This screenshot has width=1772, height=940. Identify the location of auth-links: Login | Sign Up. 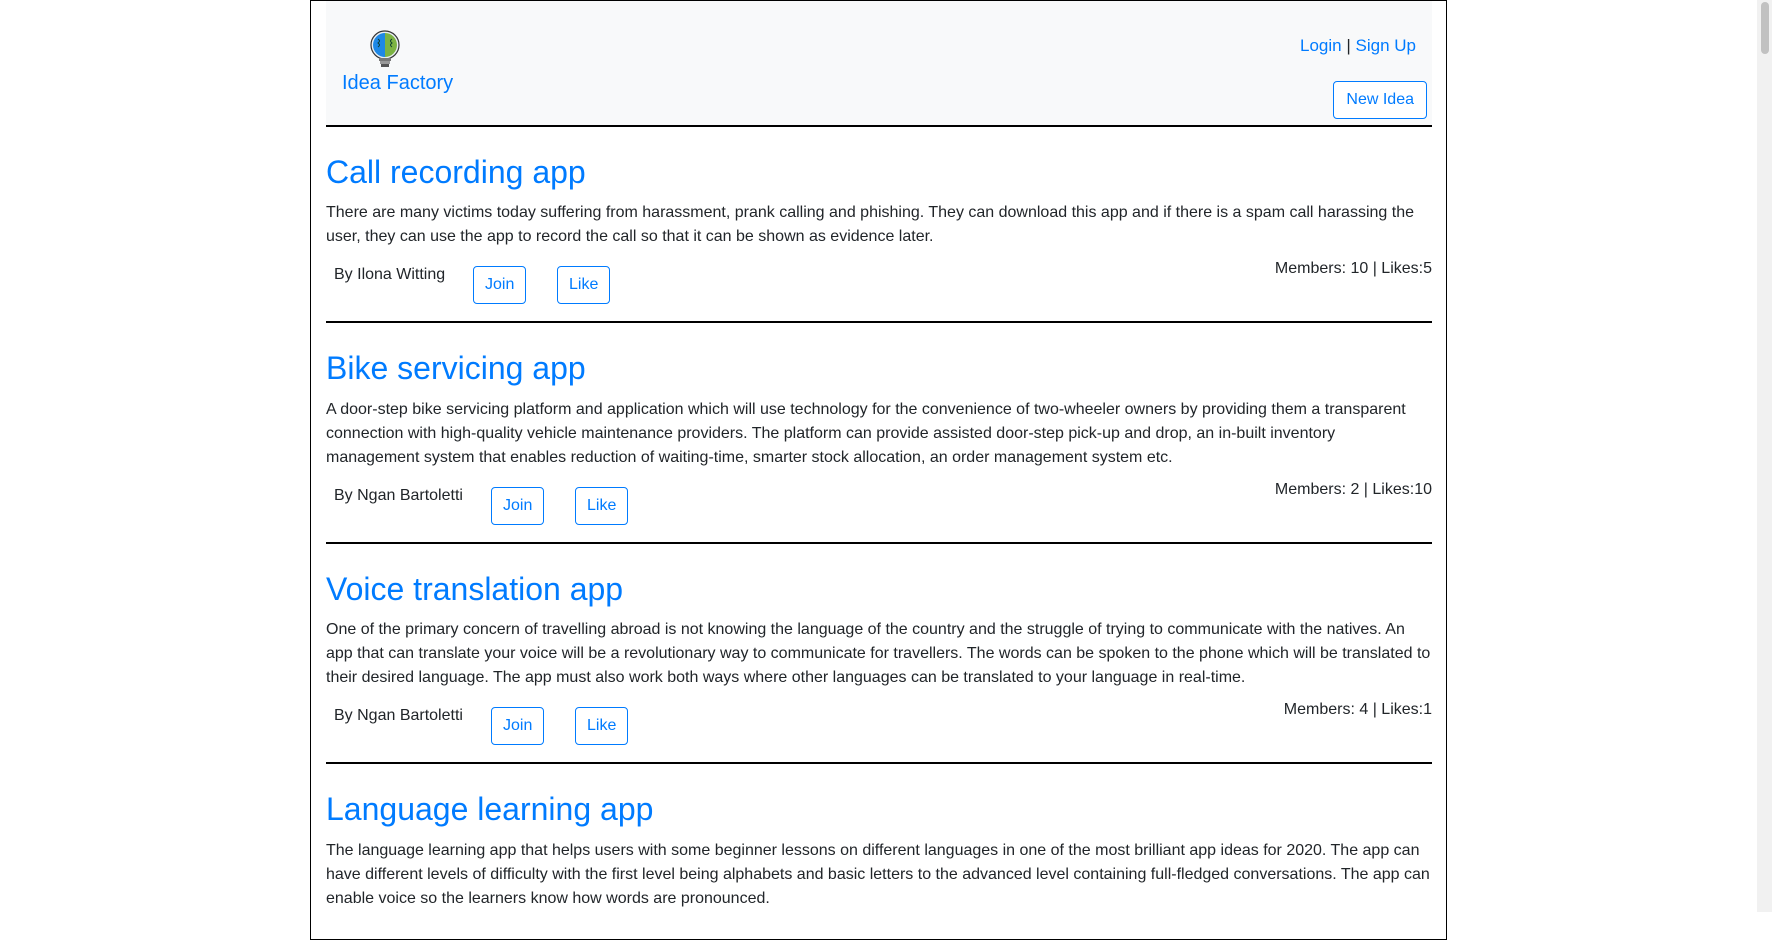
(1358, 46).